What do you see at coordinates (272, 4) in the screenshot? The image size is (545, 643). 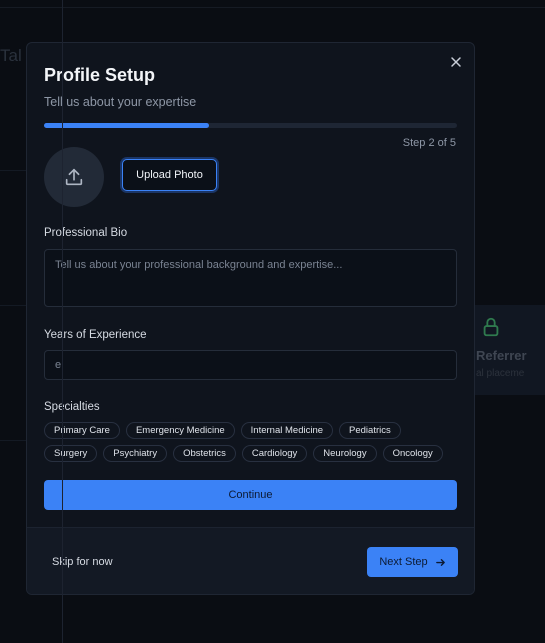 I see `background-topbar` at bounding box center [272, 4].